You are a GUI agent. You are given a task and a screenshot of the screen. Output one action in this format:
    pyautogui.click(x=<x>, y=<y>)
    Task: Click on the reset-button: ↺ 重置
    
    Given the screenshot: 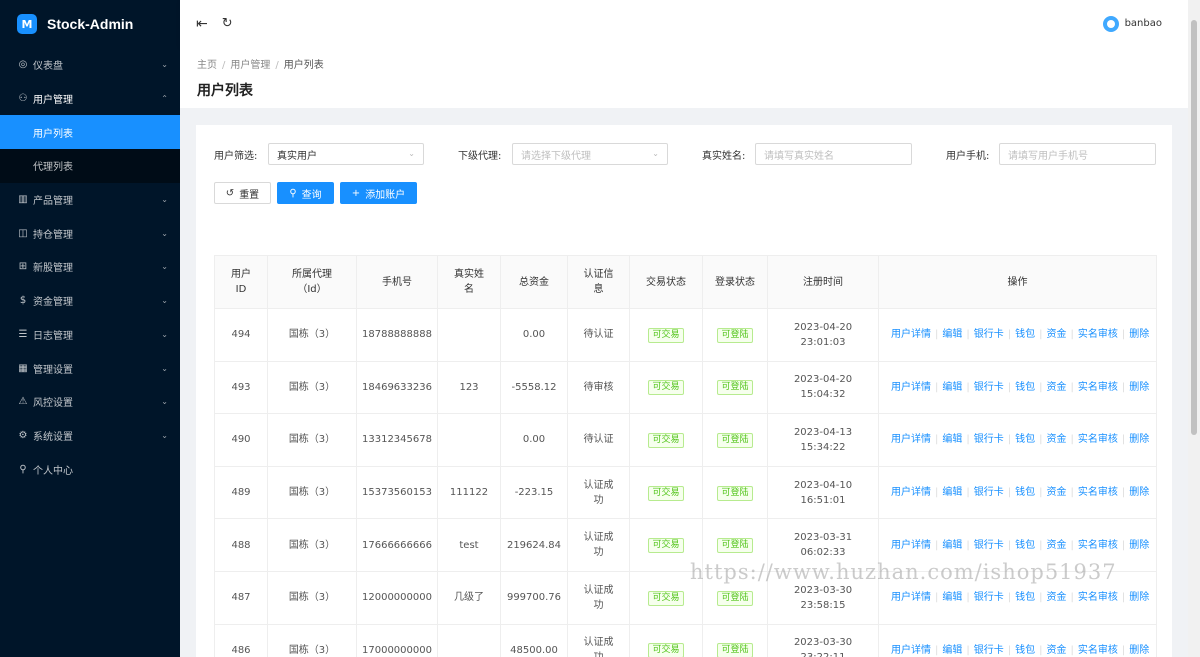 What is the action you would take?
    pyautogui.click(x=242, y=193)
    